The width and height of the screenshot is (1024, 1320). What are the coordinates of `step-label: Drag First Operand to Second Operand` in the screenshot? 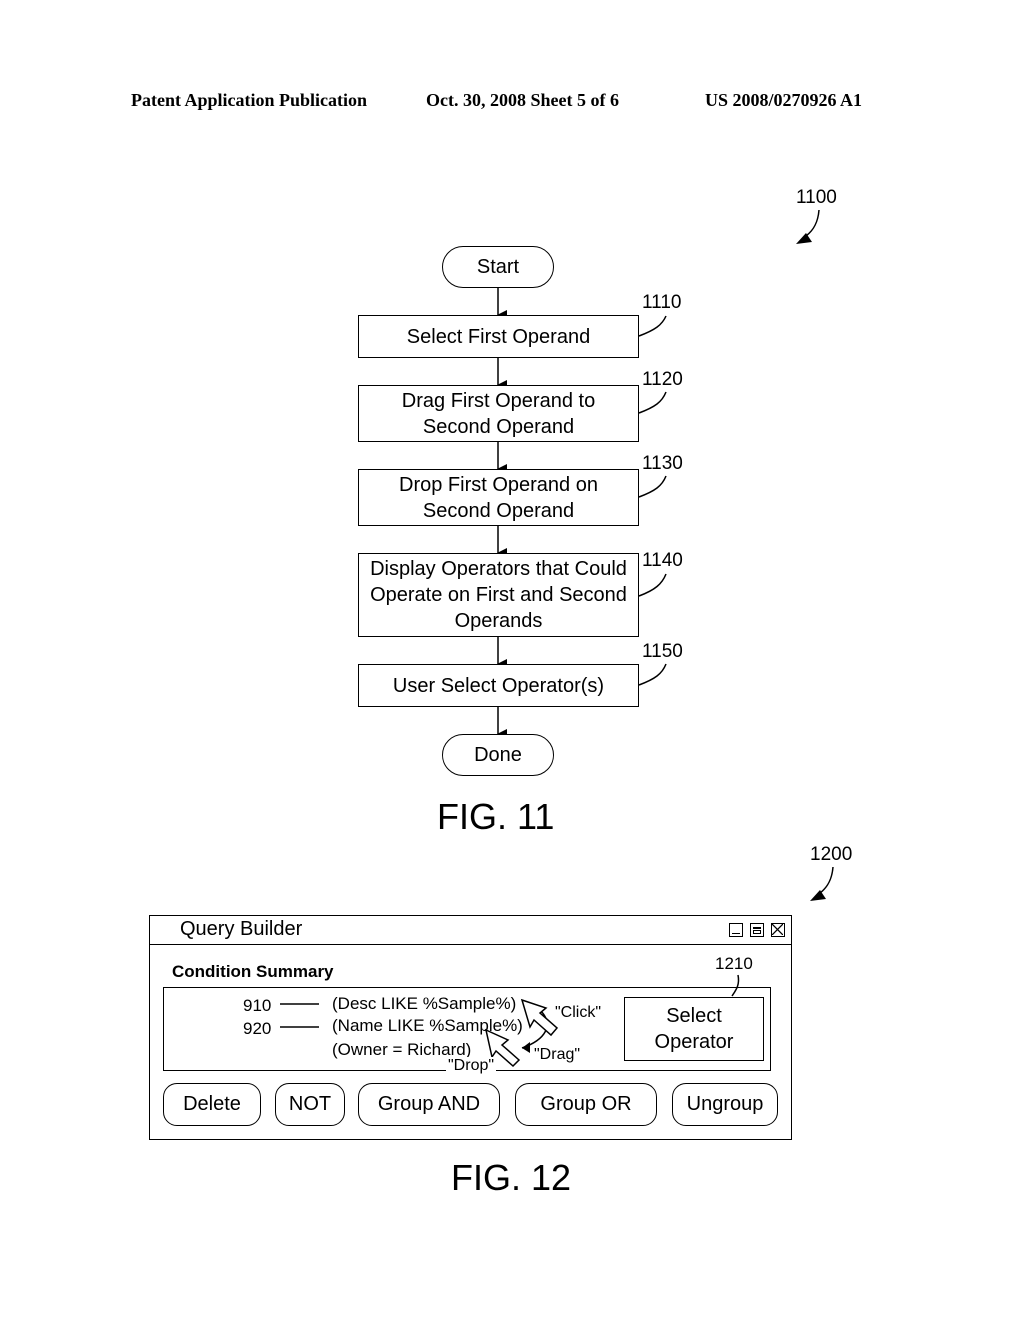 It's located at (498, 413).